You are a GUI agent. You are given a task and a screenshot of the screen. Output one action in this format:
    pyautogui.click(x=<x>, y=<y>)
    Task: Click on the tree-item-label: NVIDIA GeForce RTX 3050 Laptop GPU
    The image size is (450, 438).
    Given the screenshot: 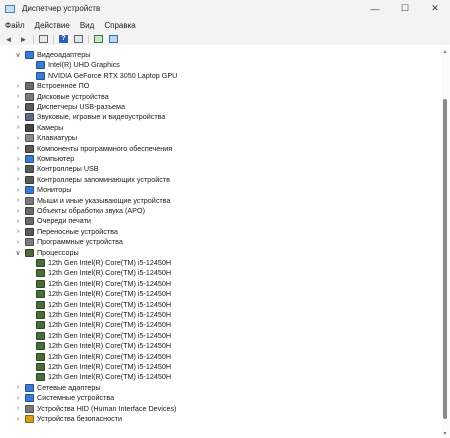 What is the action you would take?
    pyautogui.click(x=113, y=75)
    